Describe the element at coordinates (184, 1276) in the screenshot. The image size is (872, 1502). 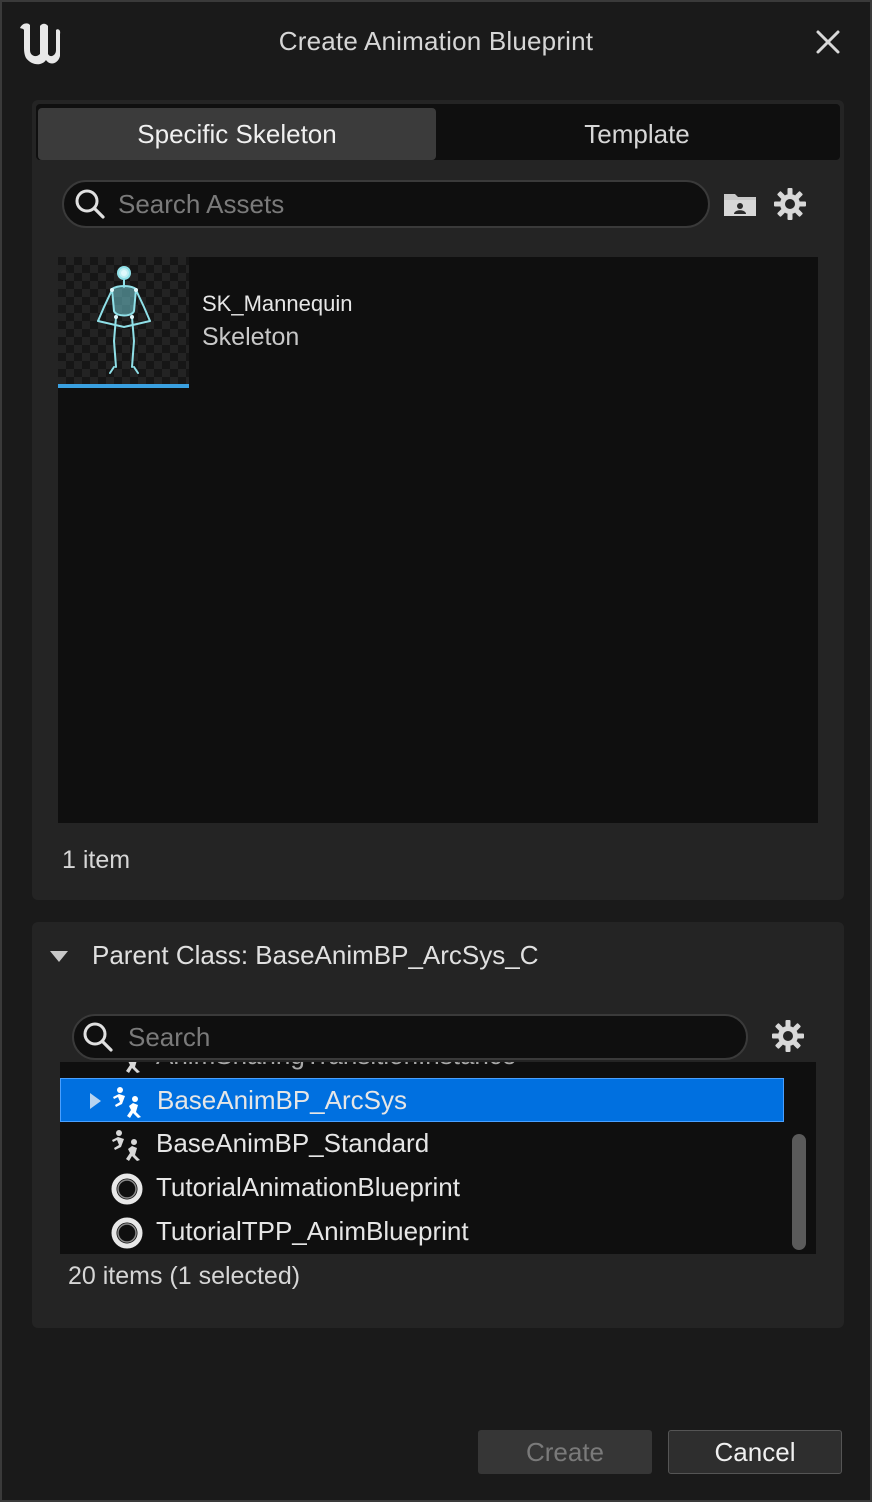
I see `class-count: 20 items (1 selected)` at that location.